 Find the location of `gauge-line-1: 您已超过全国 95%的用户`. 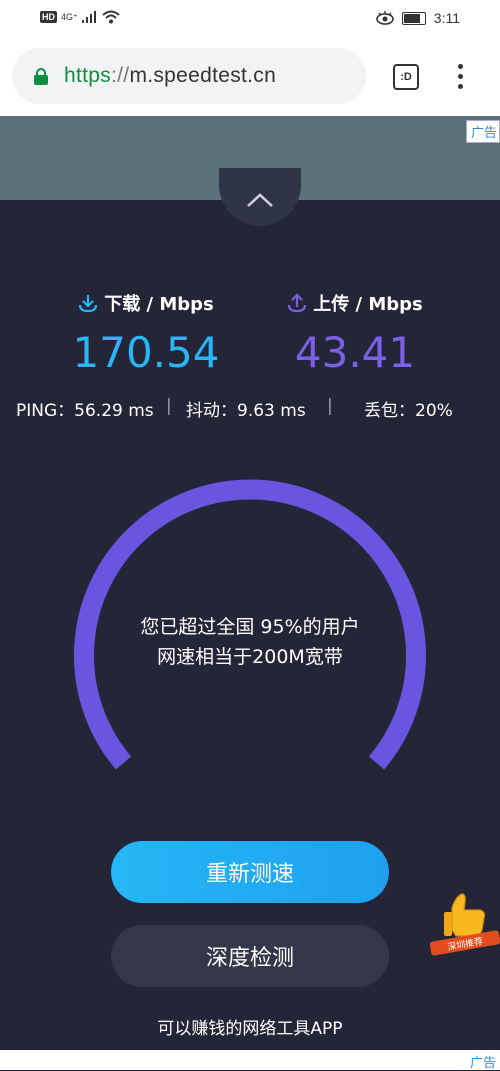

gauge-line-1: 您已超过全国 95%的用户 is located at coordinates (250, 627).